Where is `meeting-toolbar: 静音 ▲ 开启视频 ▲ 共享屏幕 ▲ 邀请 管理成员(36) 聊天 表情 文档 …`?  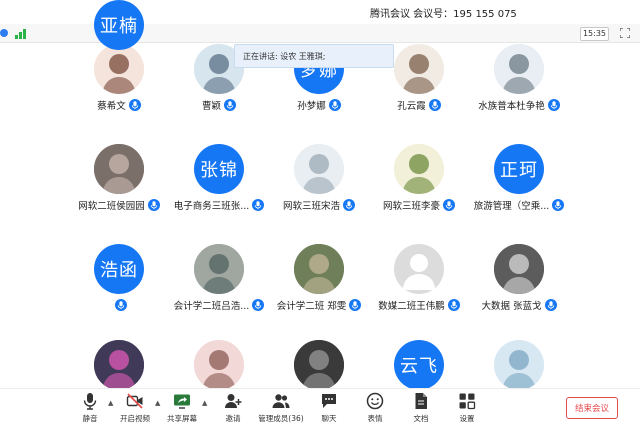
meeting-toolbar: 静音 ▲ 开启视频 ▲ 共享屏幕 ▲ 邀请 管理成员(36) 聊天 表情 文档 … is located at coordinates (320, 408).